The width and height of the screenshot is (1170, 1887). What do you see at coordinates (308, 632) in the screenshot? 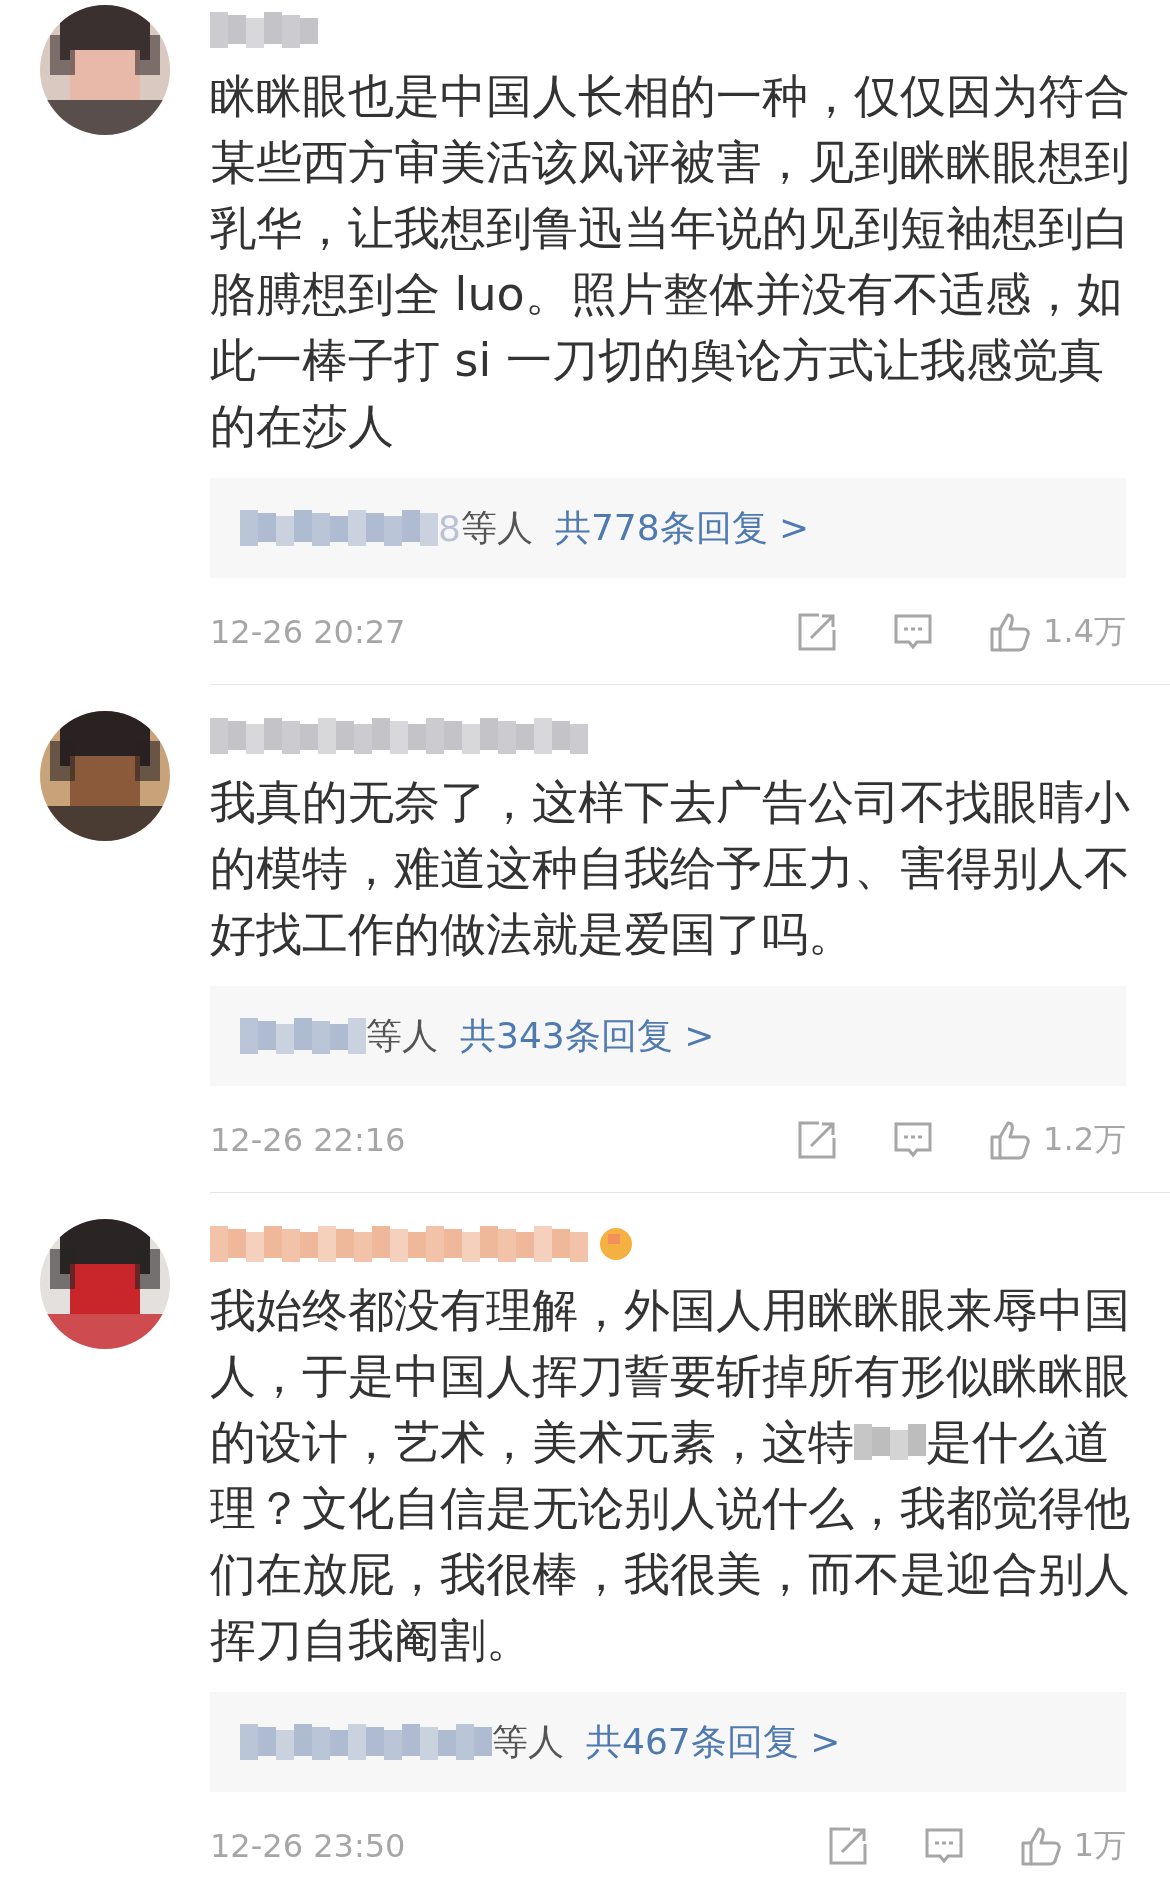
I see `comment-time: 12-26 20:27` at bounding box center [308, 632].